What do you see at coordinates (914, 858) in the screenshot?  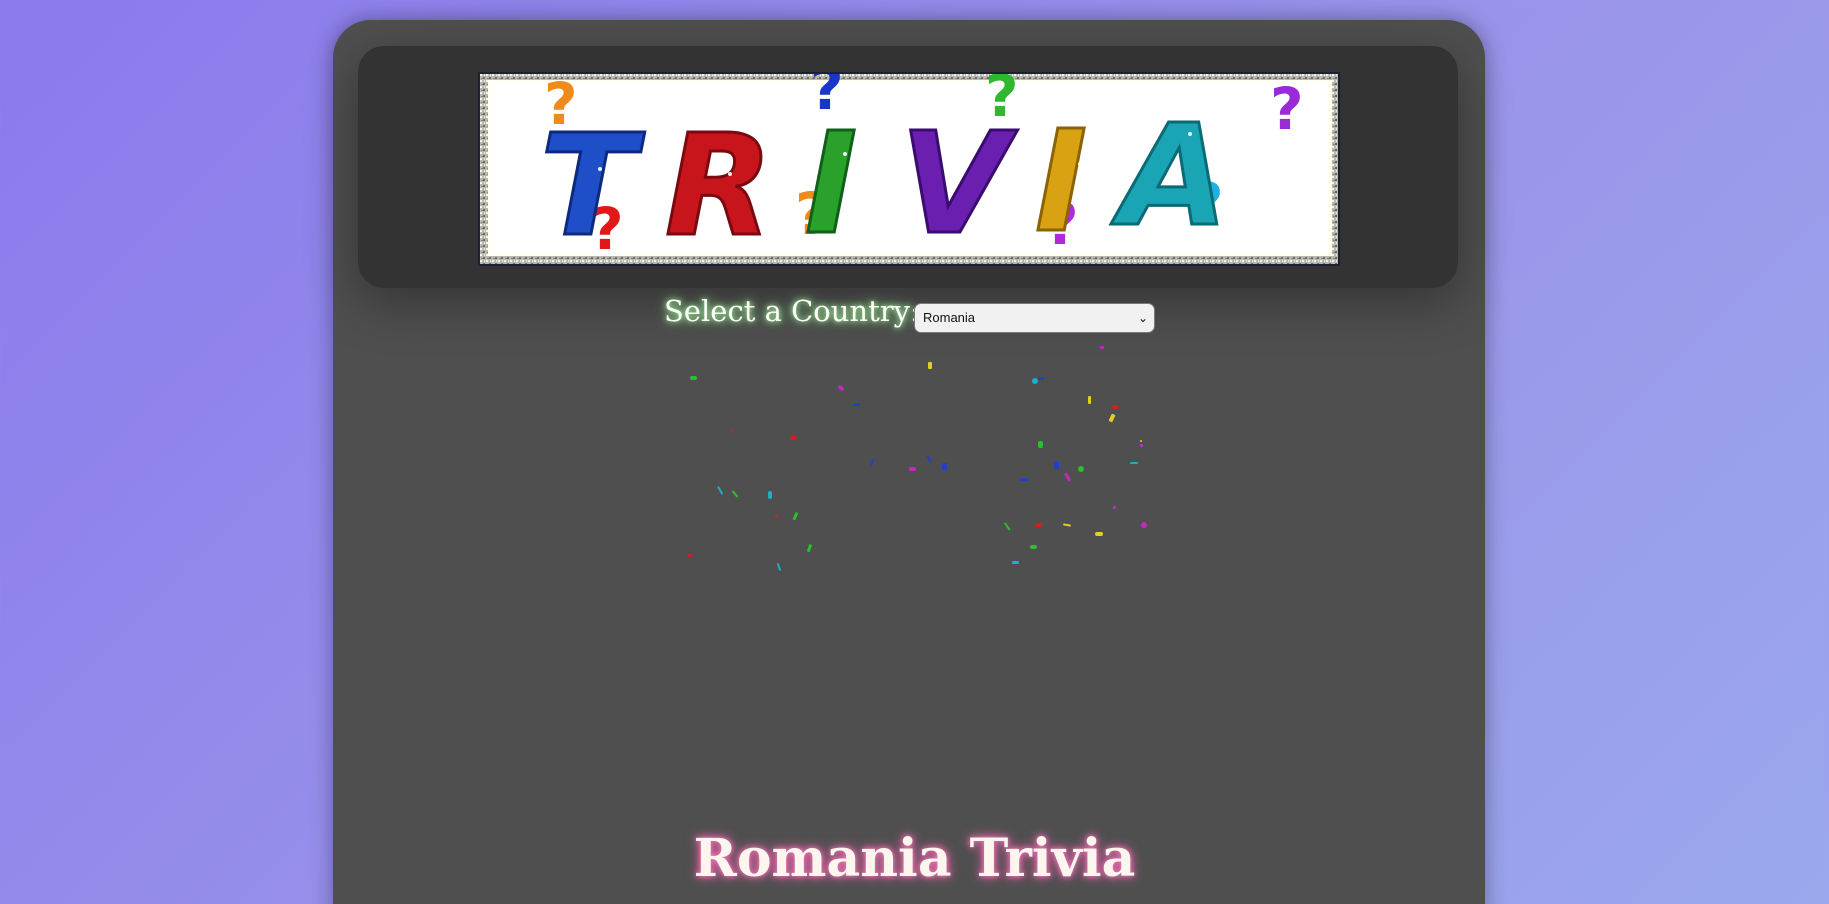 I see `trivia-page-title: Romania Trivia` at bounding box center [914, 858].